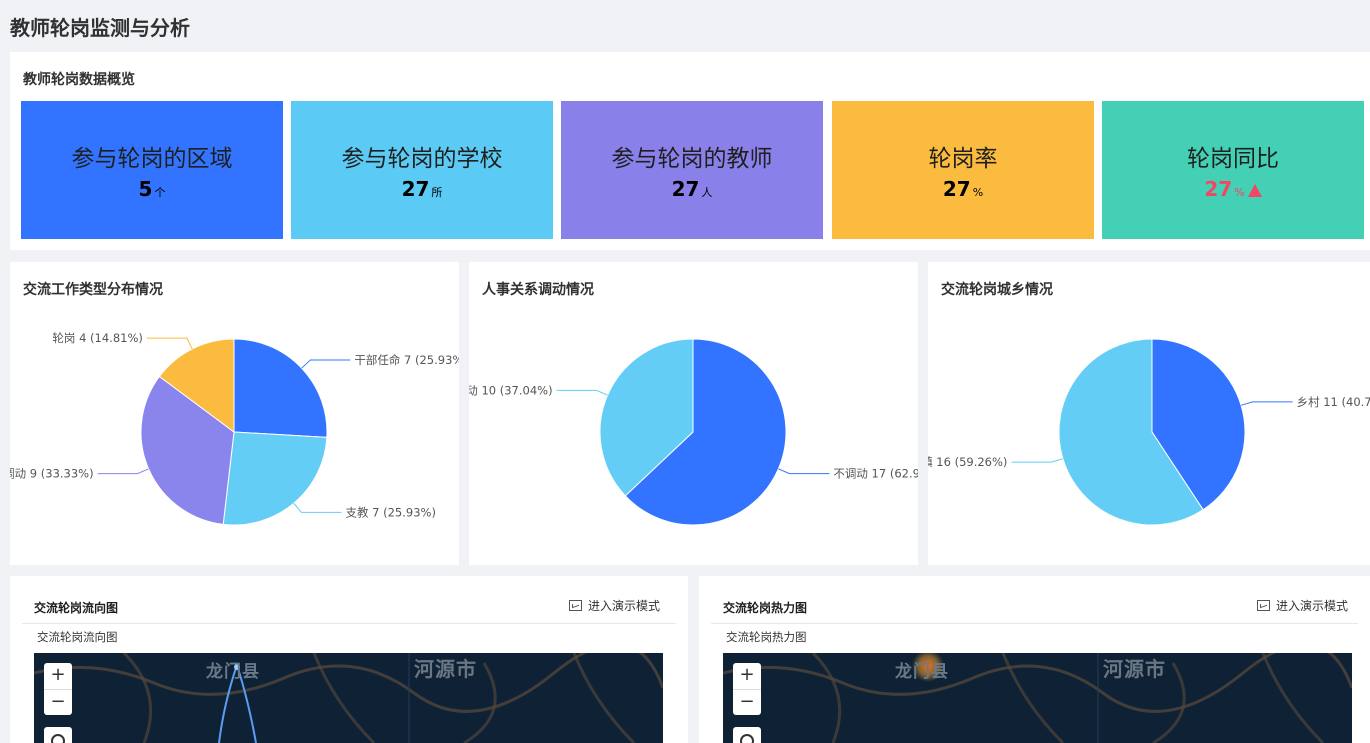 The image size is (1370, 743). I want to click on card-label: 参与轮岗的教师, so click(692, 159).